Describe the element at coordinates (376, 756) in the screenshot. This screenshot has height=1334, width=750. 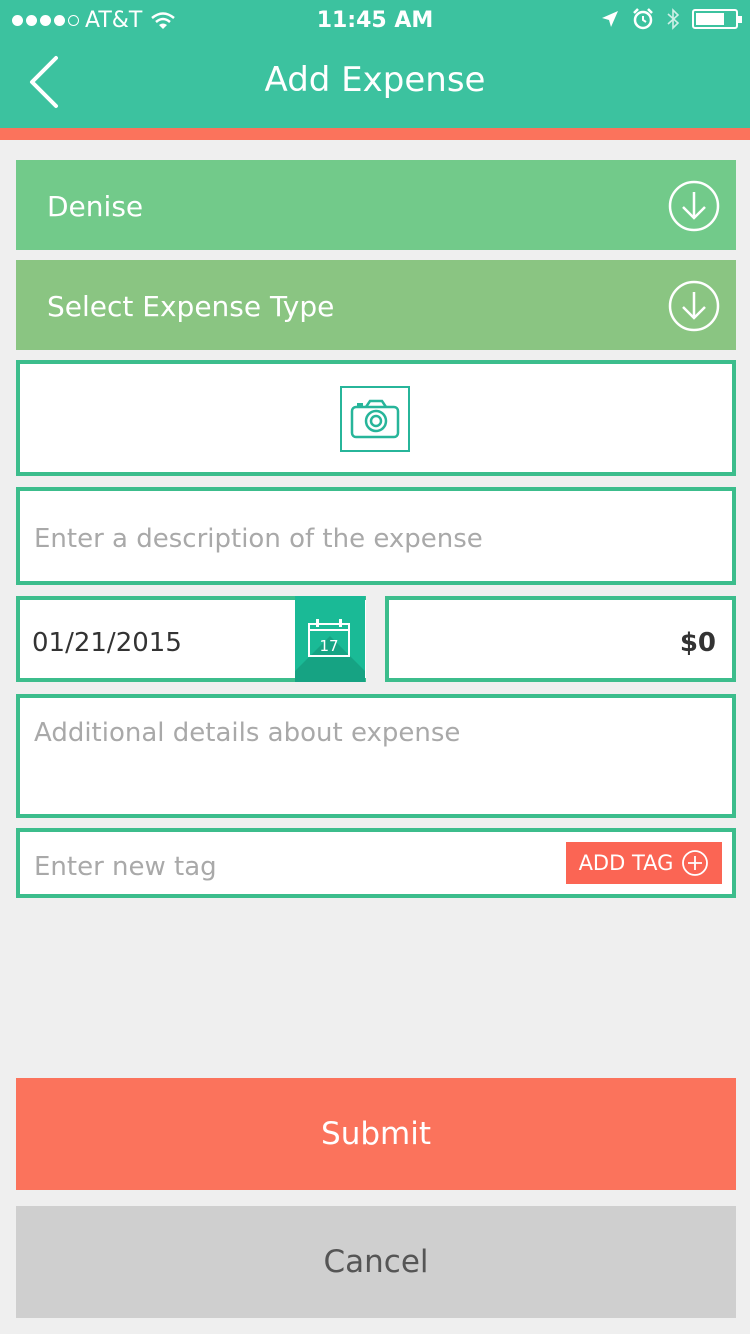
I see `details-textarea: Additional details about expense` at that location.